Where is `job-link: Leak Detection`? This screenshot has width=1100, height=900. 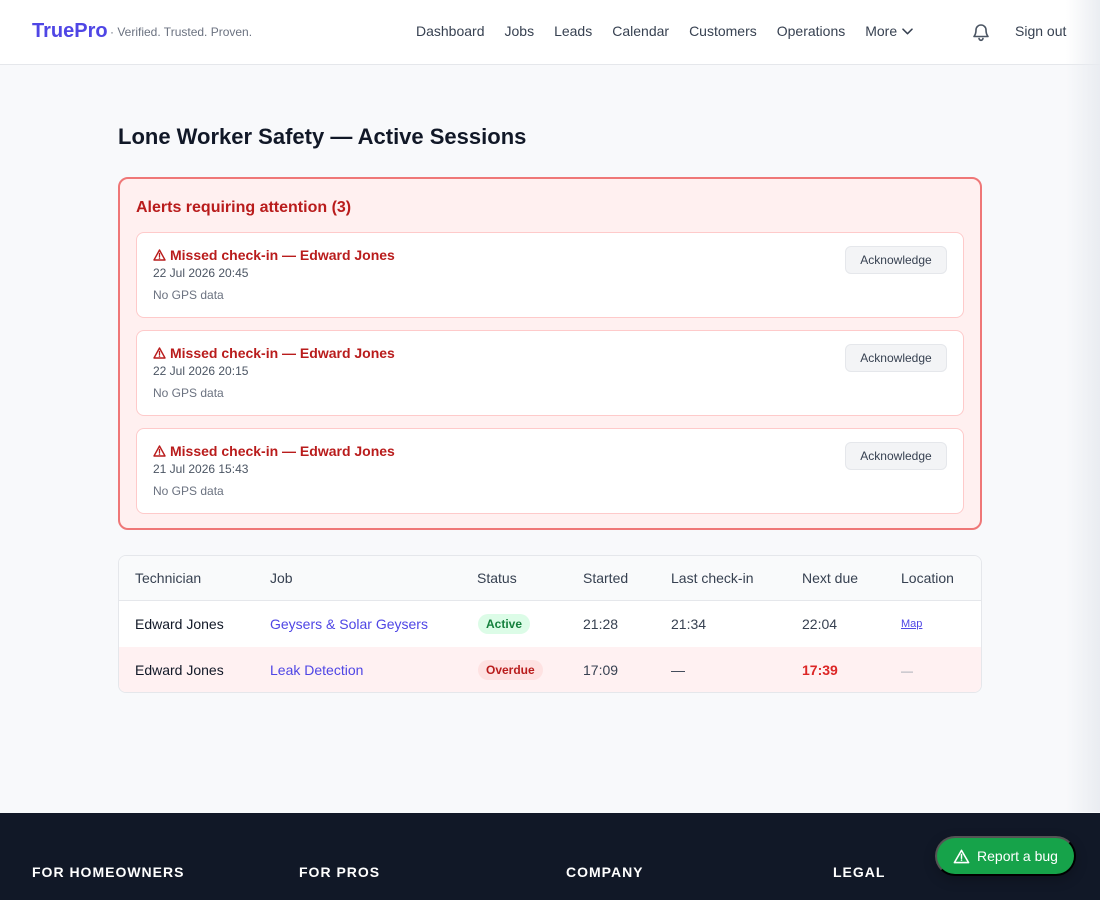
job-link: Leak Detection is located at coordinates (316, 670).